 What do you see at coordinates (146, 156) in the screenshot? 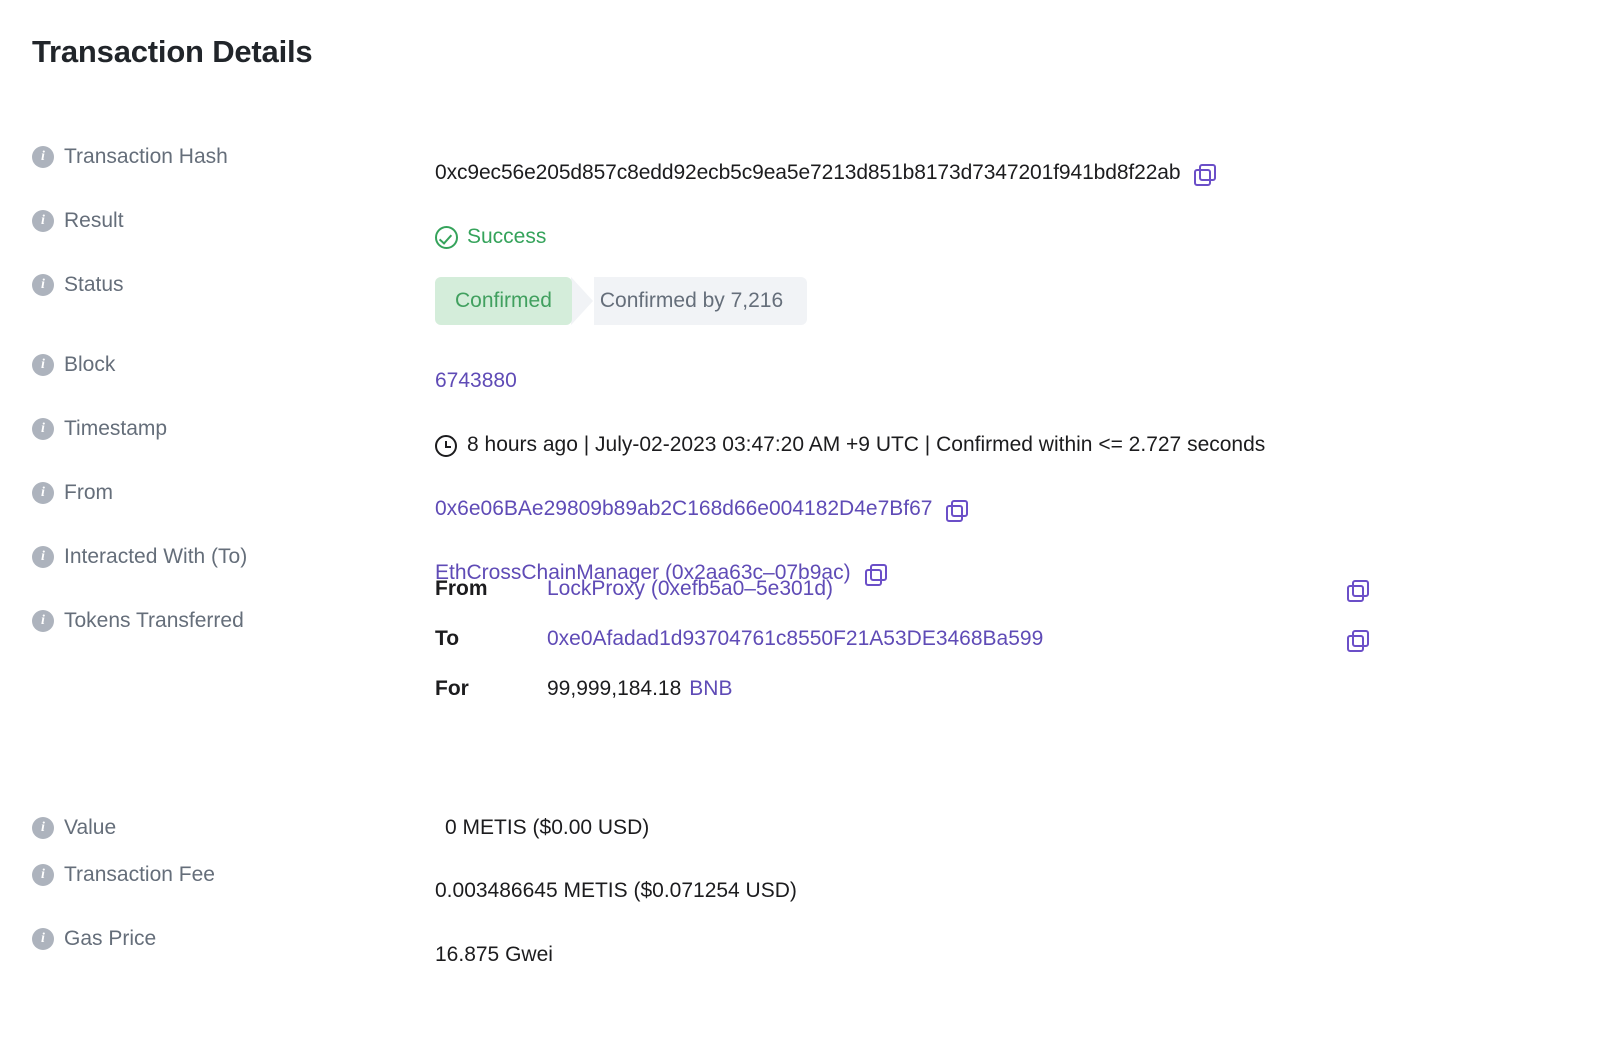
I see `label-text: Transaction Hash` at bounding box center [146, 156].